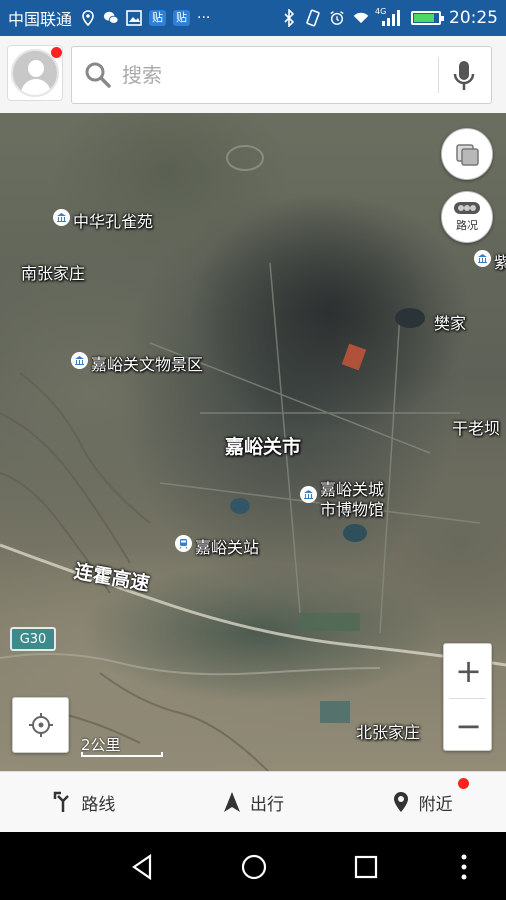 Image resolution: width=506 pixels, height=900 pixels. What do you see at coordinates (366, 867) in the screenshot?
I see `recent-apps-icon` at bounding box center [366, 867].